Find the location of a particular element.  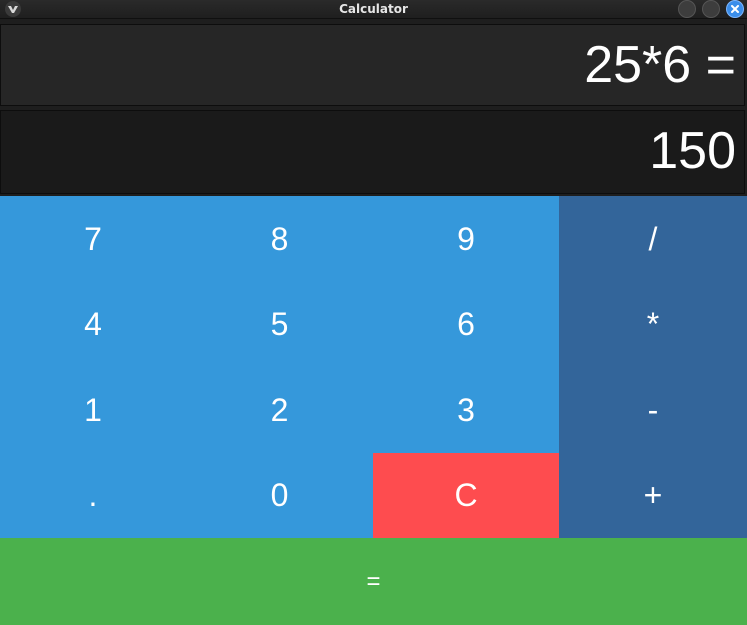

key-0: 0 is located at coordinates (279, 495).